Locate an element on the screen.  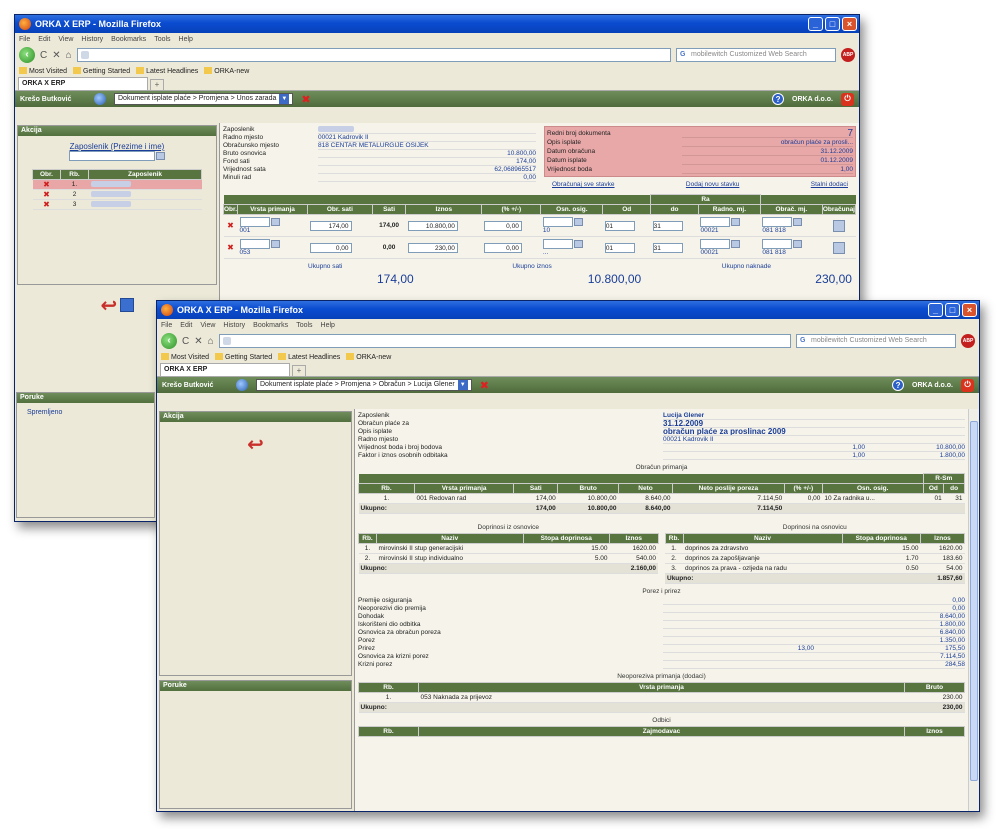
table-row: ✖ 3 is located at coordinates (117, 204).